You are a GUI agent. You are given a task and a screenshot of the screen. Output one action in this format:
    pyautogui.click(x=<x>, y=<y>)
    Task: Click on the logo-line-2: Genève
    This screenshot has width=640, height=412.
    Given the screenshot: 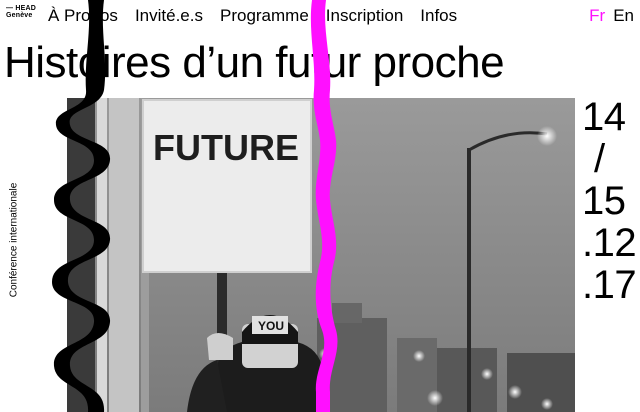 What is the action you would take?
    pyautogui.click(x=19, y=15)
    